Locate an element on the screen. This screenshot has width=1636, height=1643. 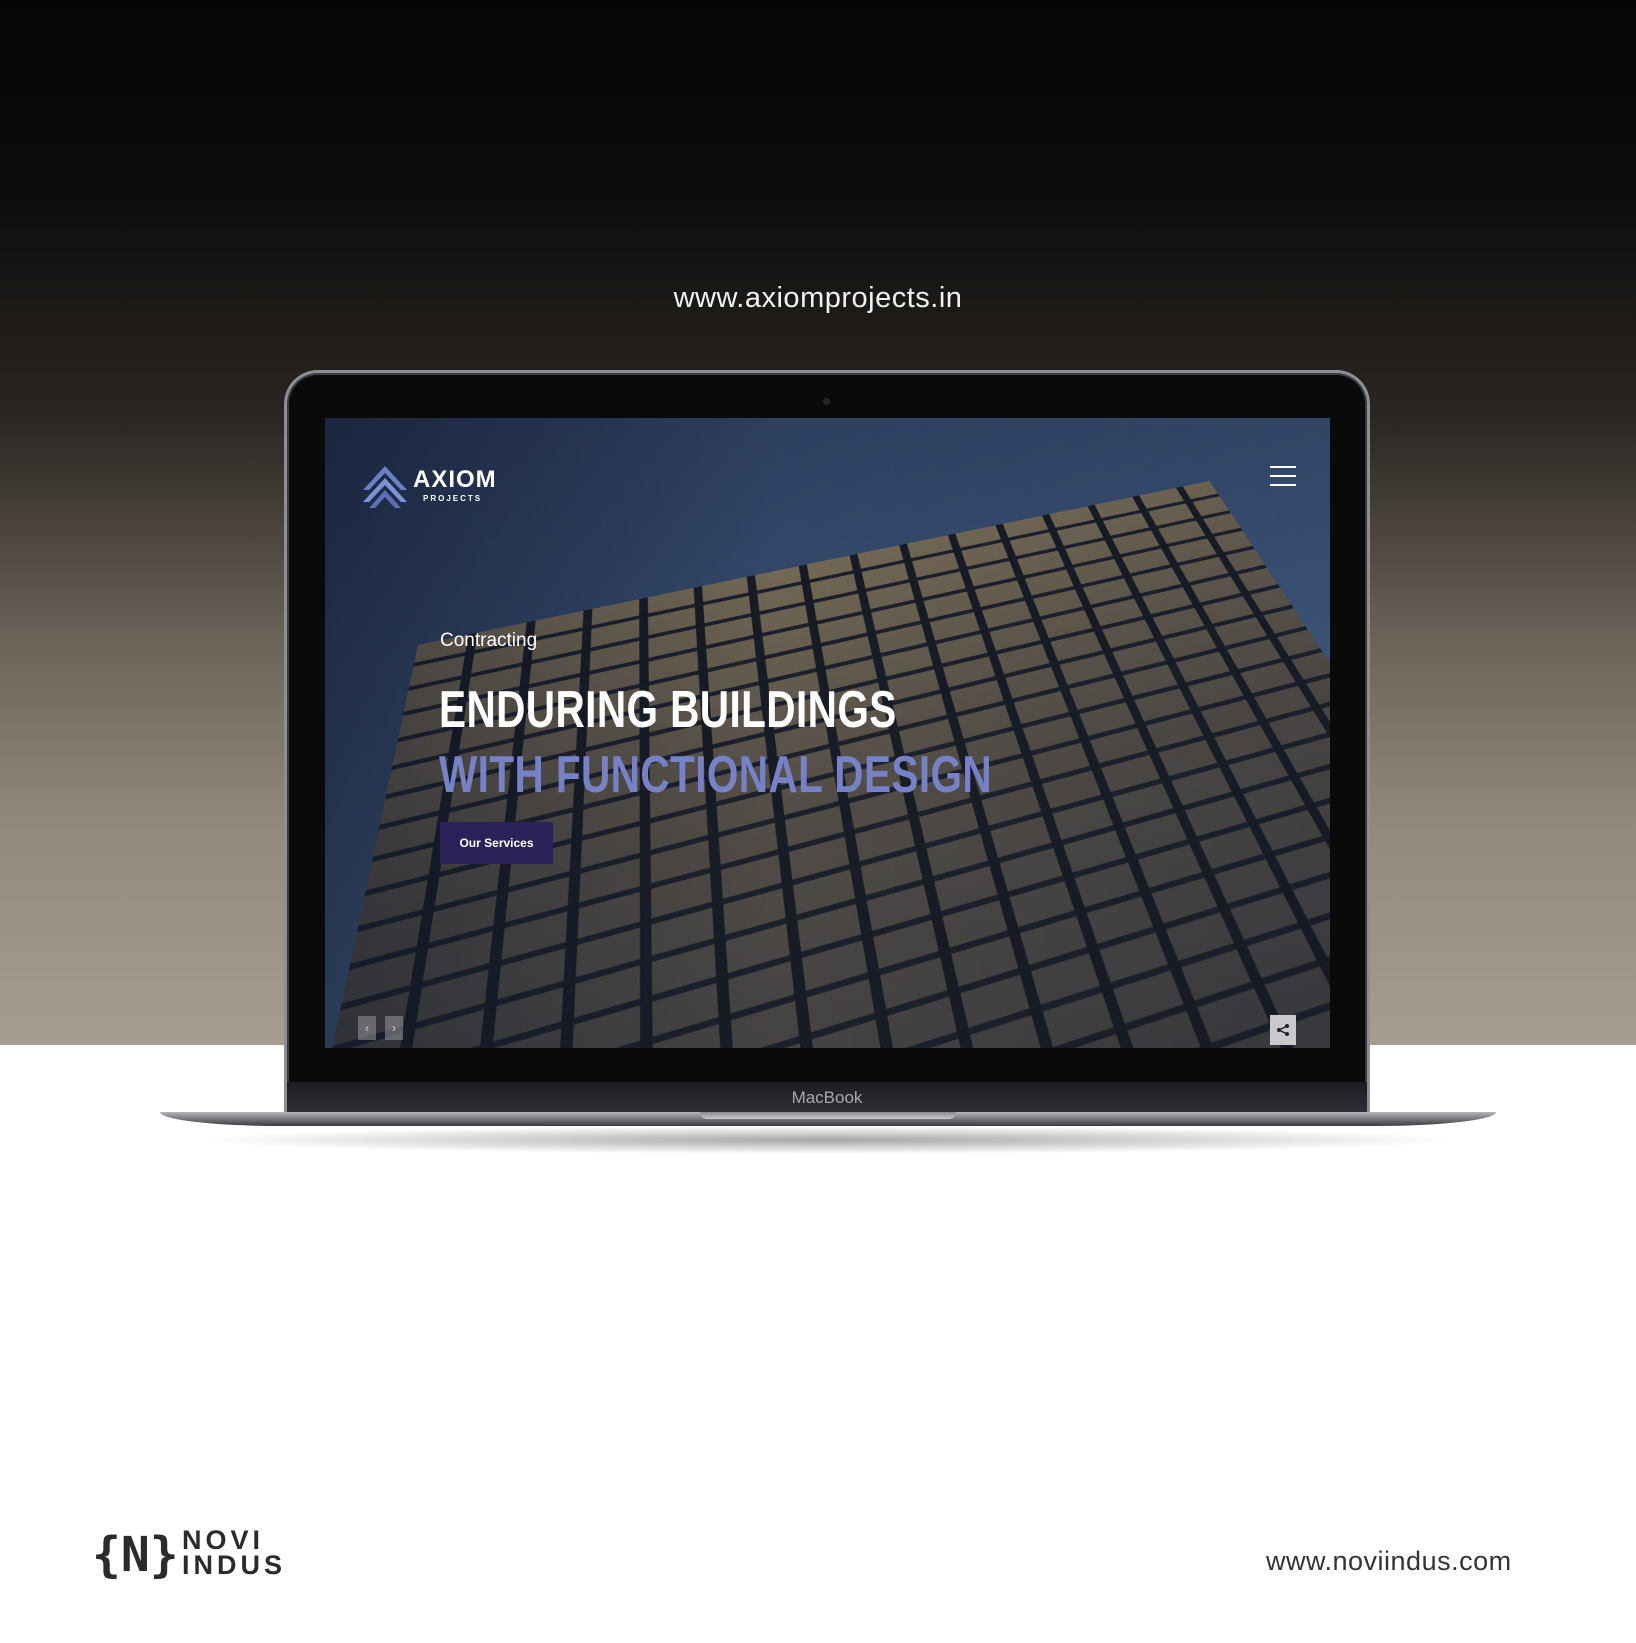
hero-headline-line1: ENDURING BUILDINGS is located at coordinates (668, 710).